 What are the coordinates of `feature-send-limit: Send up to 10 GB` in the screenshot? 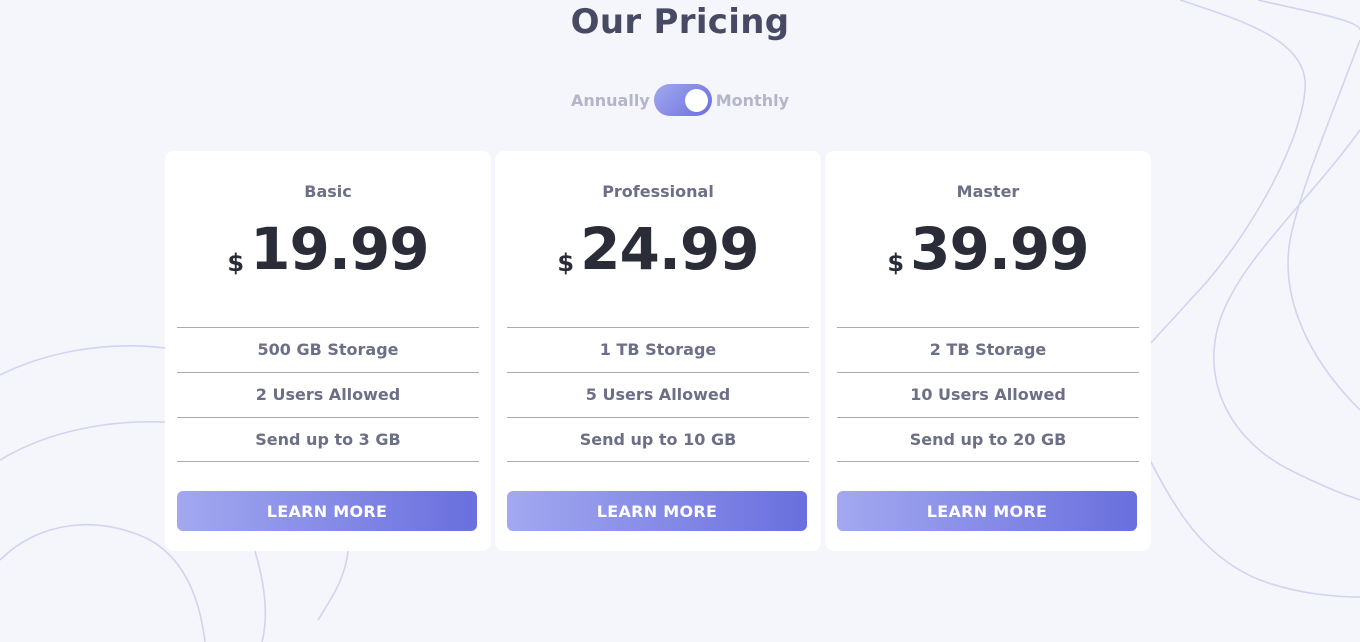 It's located at (658, 439).